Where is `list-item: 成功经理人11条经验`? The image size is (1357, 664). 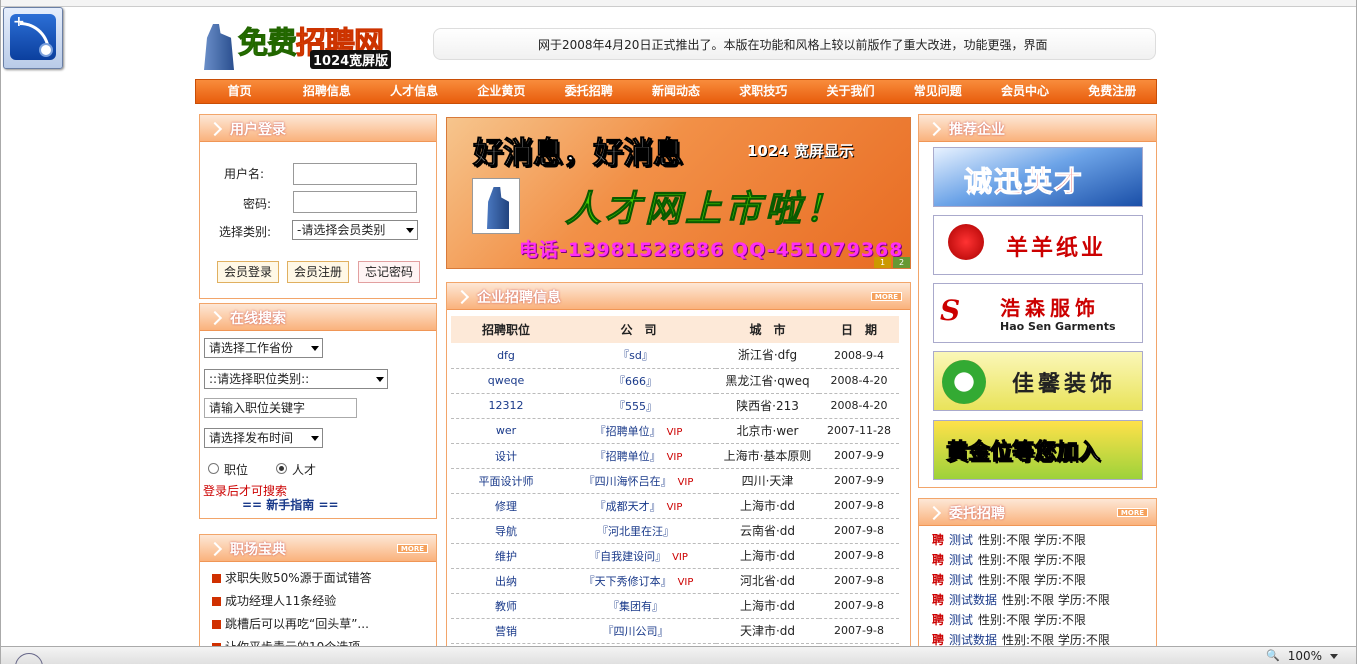 list-item: 成功经理人11条经验 is located at coordinates (274, 600).